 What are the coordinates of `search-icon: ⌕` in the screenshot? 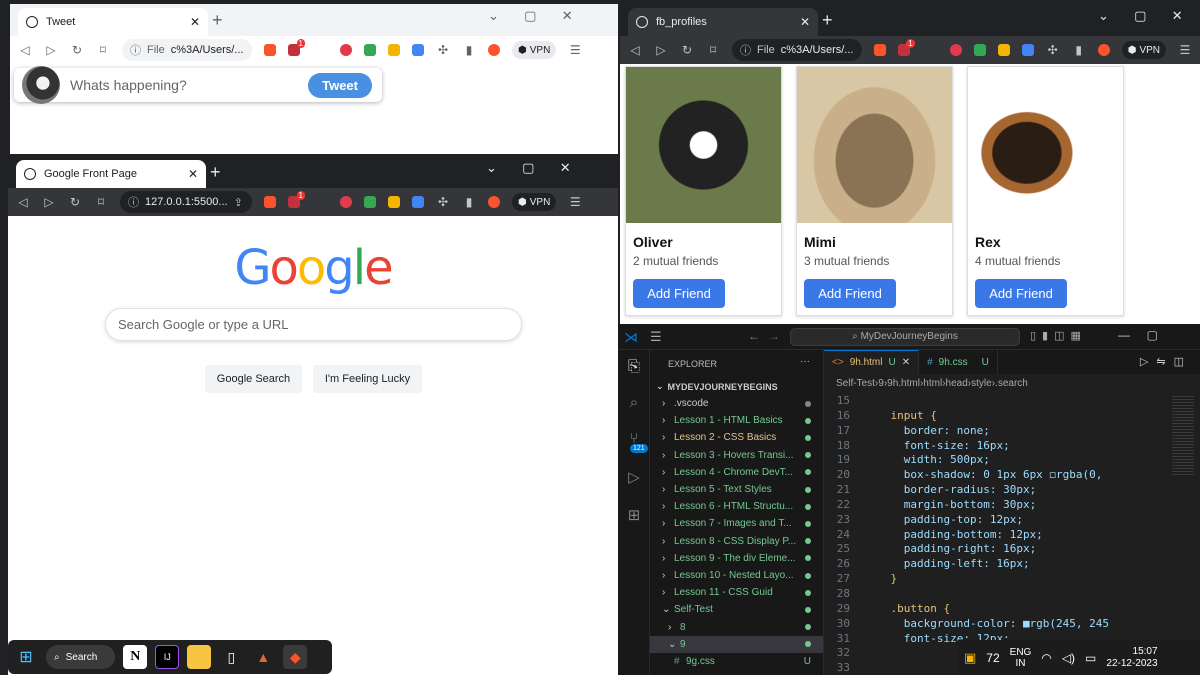 It's located at (634, 404).